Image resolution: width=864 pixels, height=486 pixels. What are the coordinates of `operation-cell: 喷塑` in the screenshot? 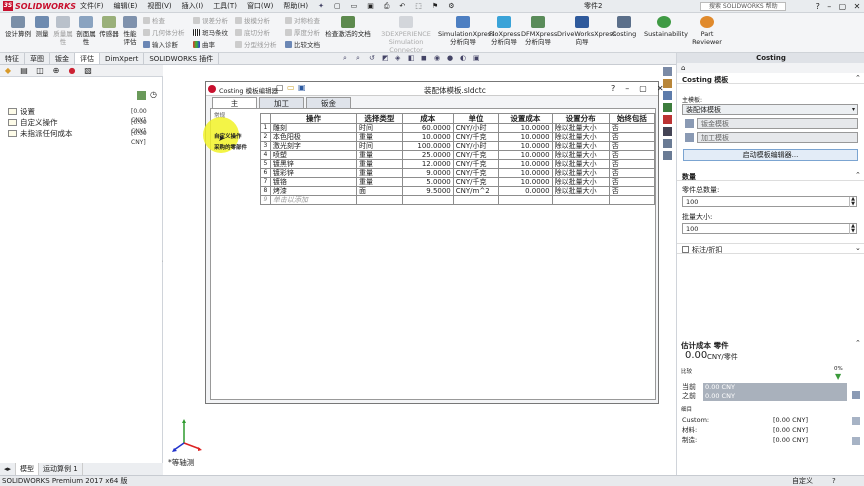 It's located at (313, 155).